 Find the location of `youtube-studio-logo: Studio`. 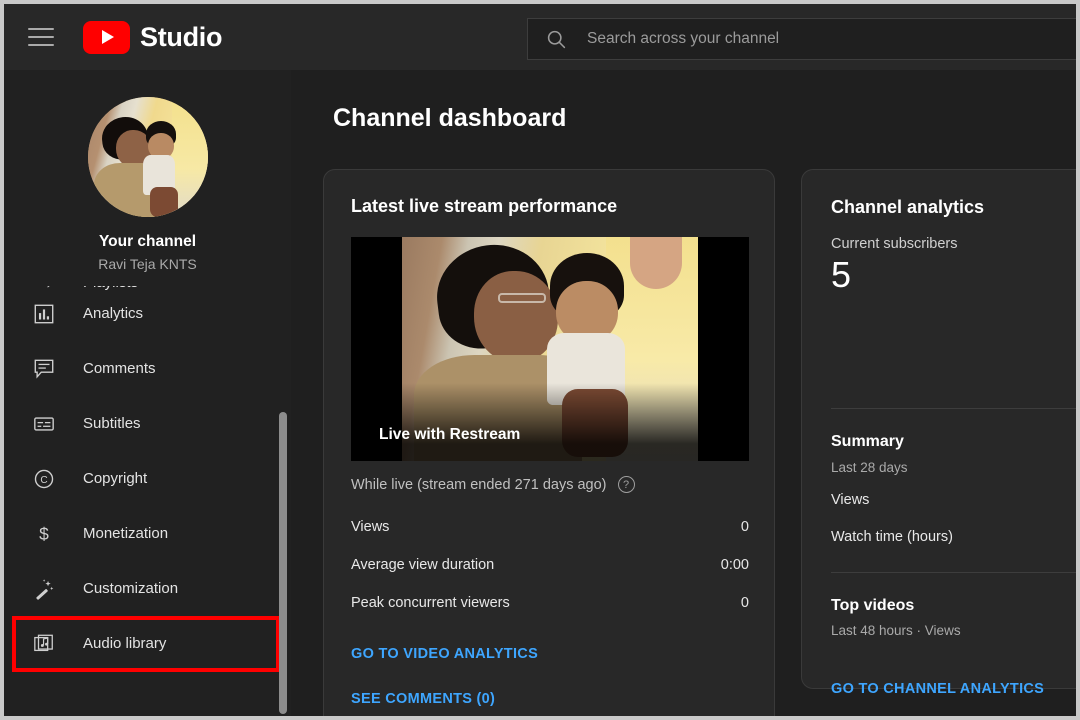

youtube-studio-logo: Studio is located at coordinates (153, 37).